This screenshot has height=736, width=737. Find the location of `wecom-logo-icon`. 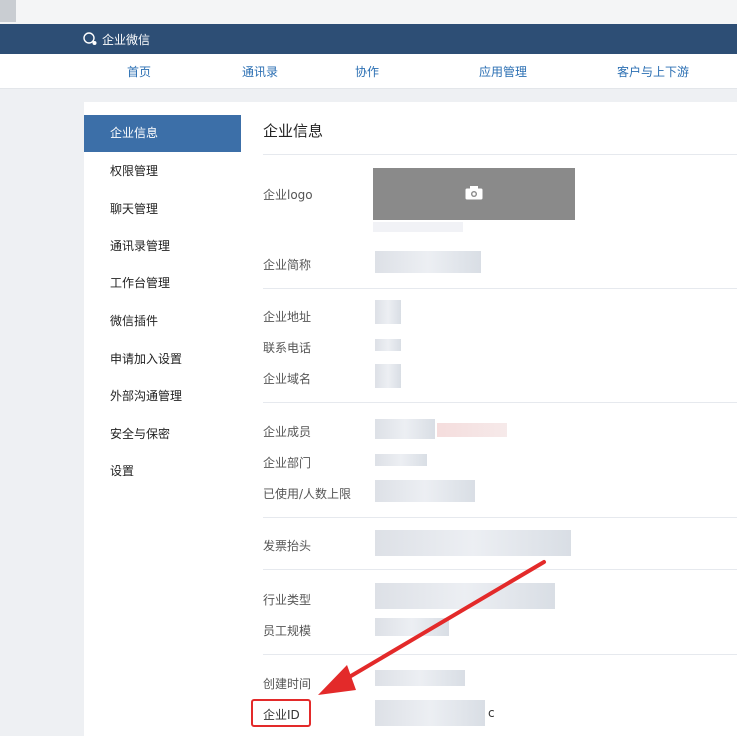

wecom-logo-icon is located at coordinates (90, 38).